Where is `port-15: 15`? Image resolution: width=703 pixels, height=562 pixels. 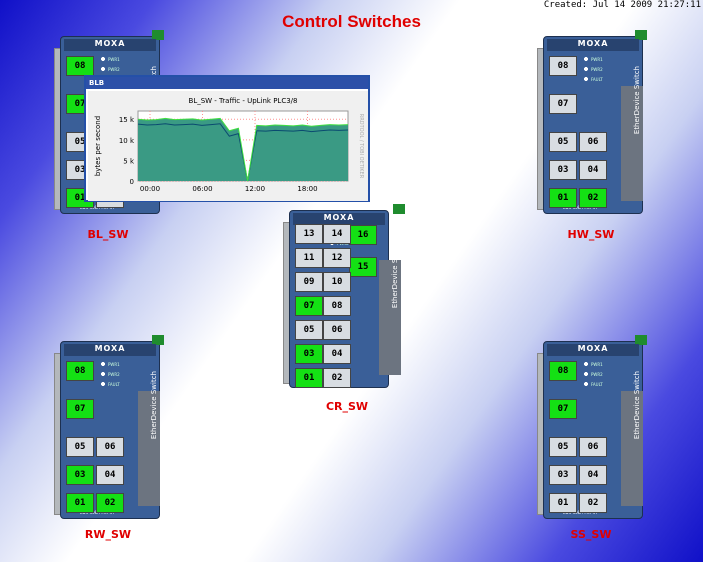
port-15: 15 is located at coordinates (363, 267).